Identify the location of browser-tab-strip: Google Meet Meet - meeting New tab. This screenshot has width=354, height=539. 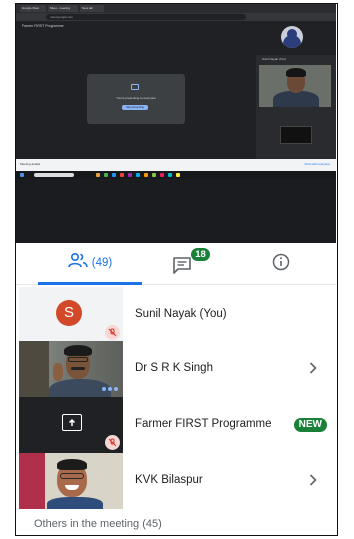
(176, 8).